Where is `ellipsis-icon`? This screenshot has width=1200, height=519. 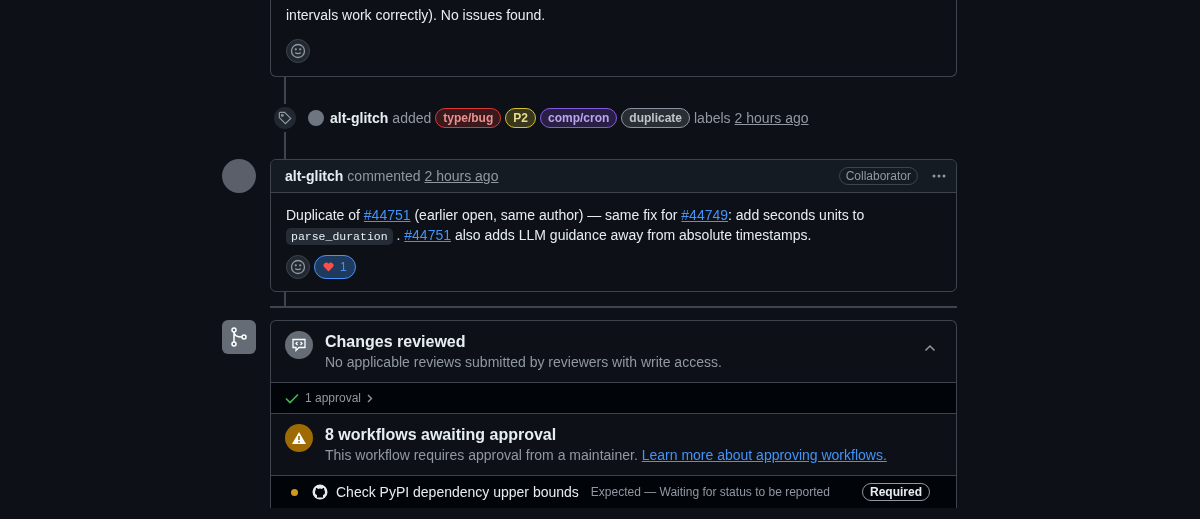 ellipsis-icon is located at coordinates (939, 176).